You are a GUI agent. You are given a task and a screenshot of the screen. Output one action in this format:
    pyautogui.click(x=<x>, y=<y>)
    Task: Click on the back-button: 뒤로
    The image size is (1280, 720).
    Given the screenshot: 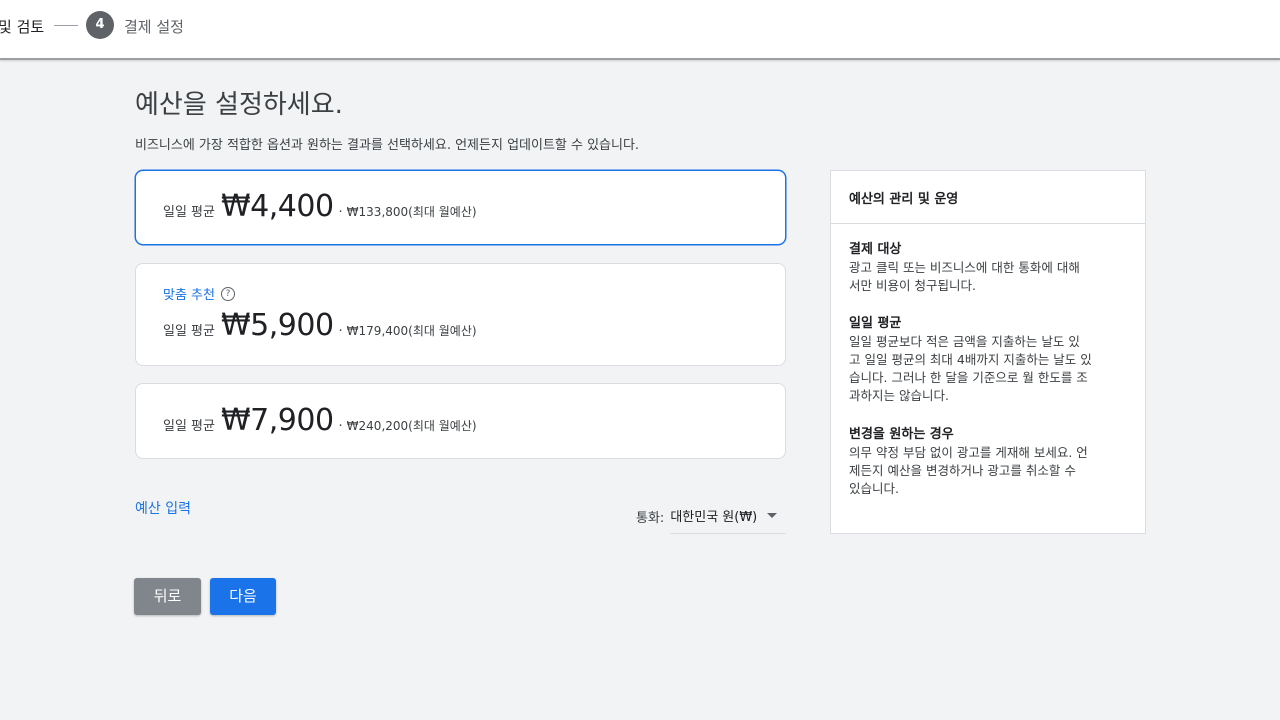 What is the action you would take?
    pyautogui.click(x=167, y=596)
    